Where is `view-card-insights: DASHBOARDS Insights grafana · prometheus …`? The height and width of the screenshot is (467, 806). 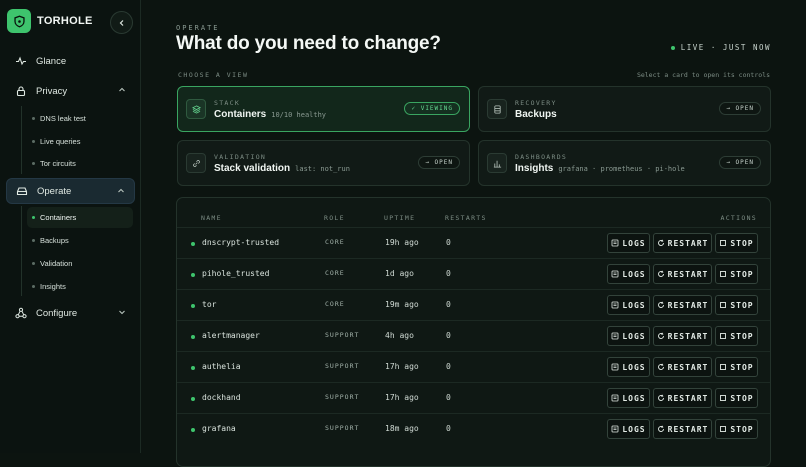
view-card-insights: DASHBOARDS Insights grafana · prometheus … is located at coordinates (624, 163).